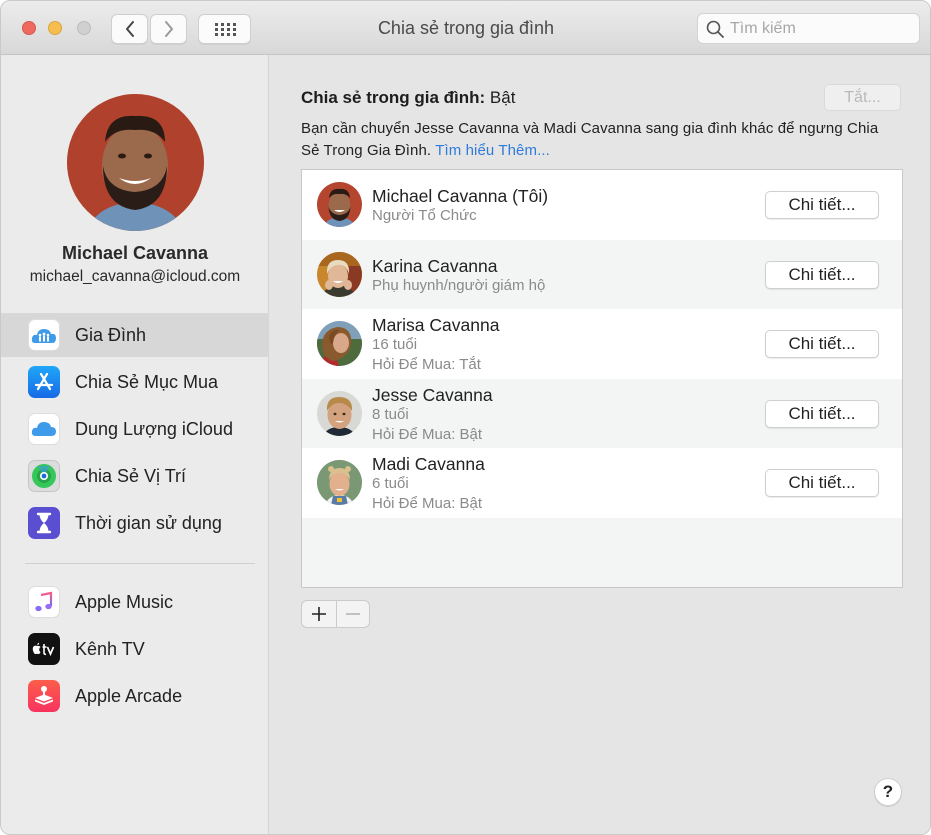 The width and height of the screenshot is (931, 835). Describe the element at coordinates (44, 476) in the screenshot. I see `find-my-icon` at that location.